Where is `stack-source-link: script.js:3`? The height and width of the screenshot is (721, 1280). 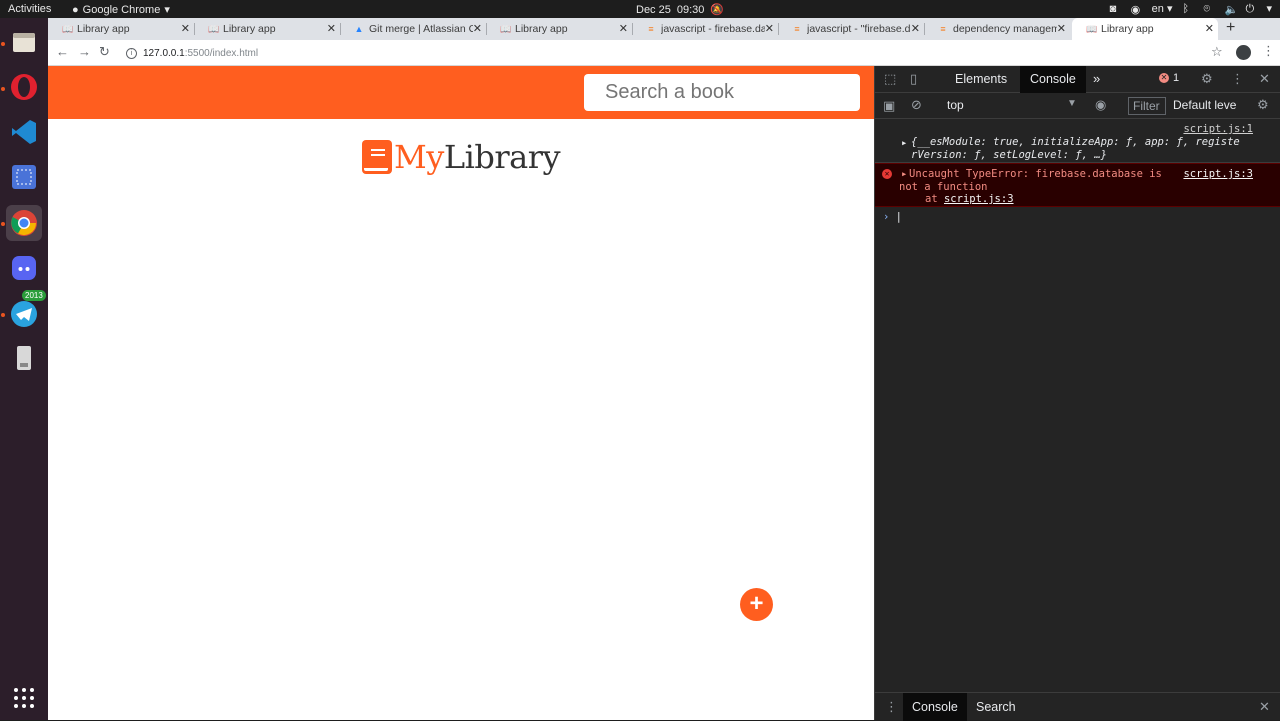 stack-source-link: script.js:3 is located at coordinates (979, 199).